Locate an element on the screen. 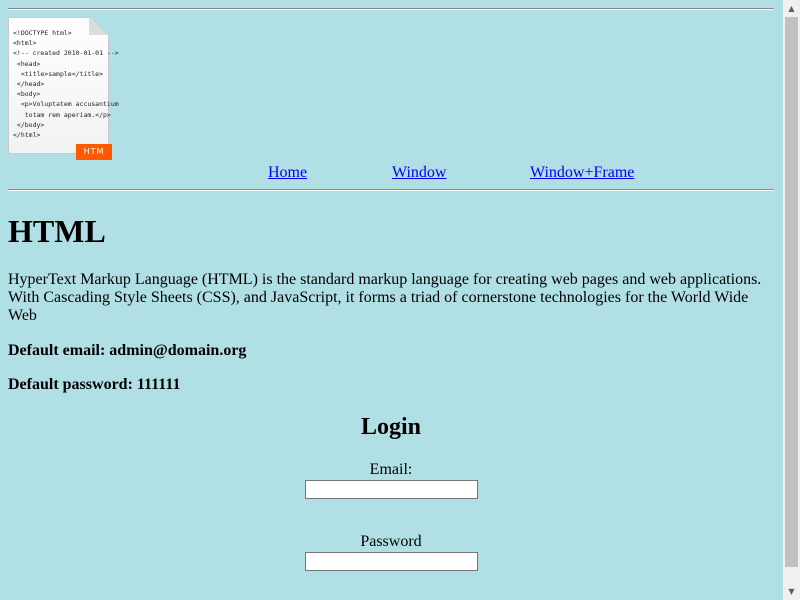 This screenshot has height=600, width=800. nav-link-window: Window is located at coordinates (419, 173).